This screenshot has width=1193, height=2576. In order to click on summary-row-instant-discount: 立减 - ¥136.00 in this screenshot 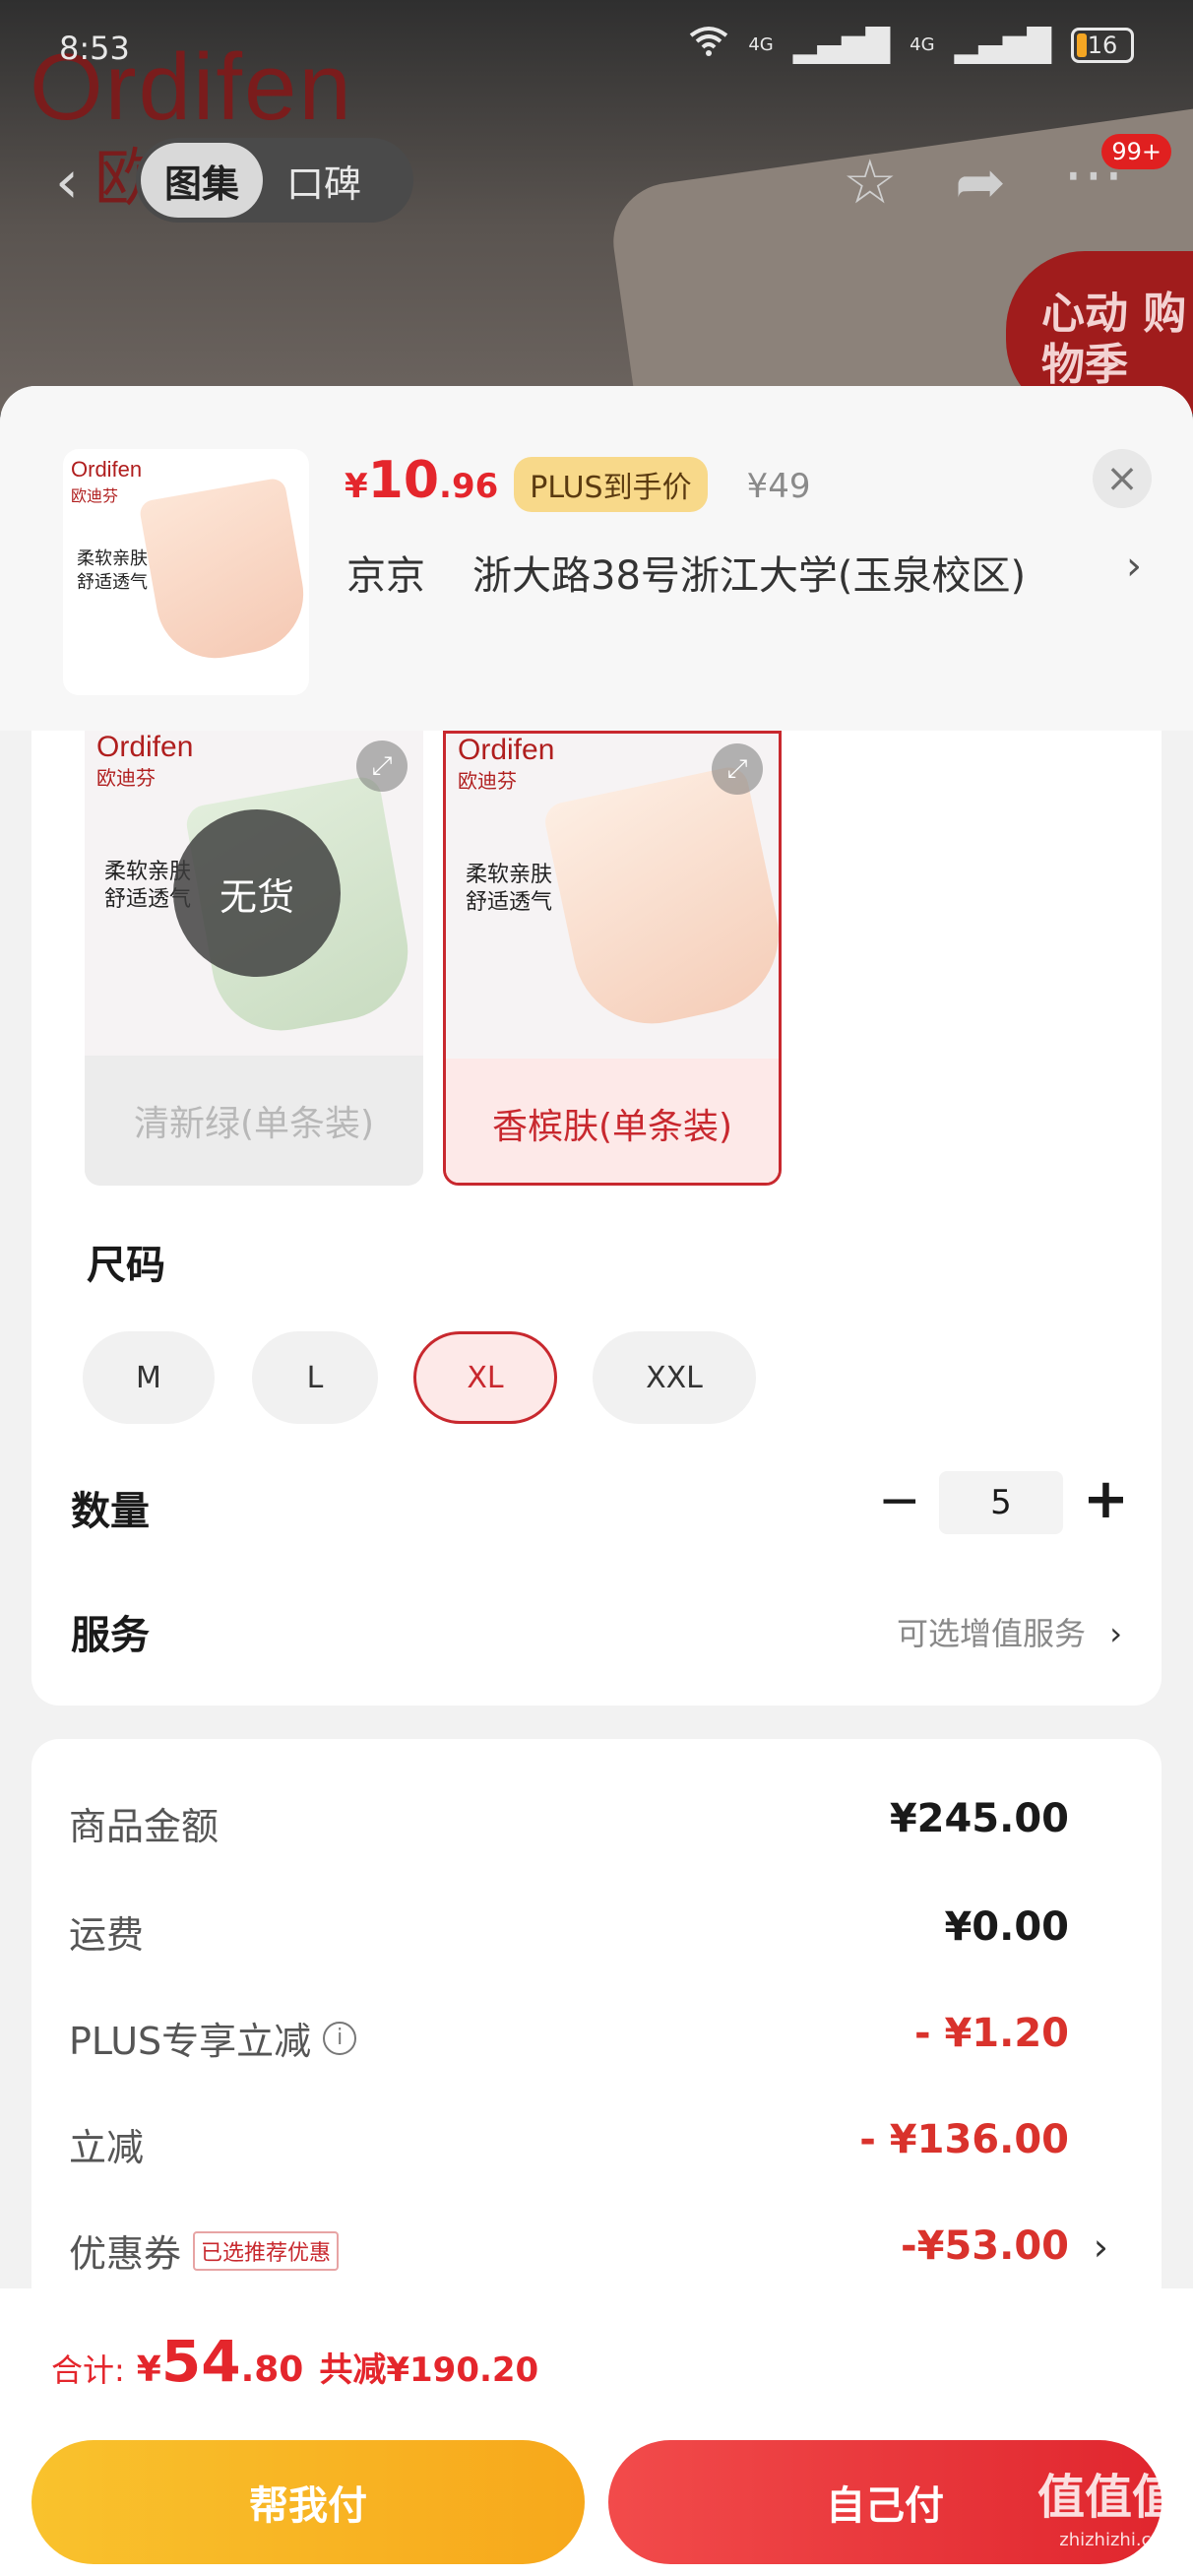, I will do `click(588, 2146)`.